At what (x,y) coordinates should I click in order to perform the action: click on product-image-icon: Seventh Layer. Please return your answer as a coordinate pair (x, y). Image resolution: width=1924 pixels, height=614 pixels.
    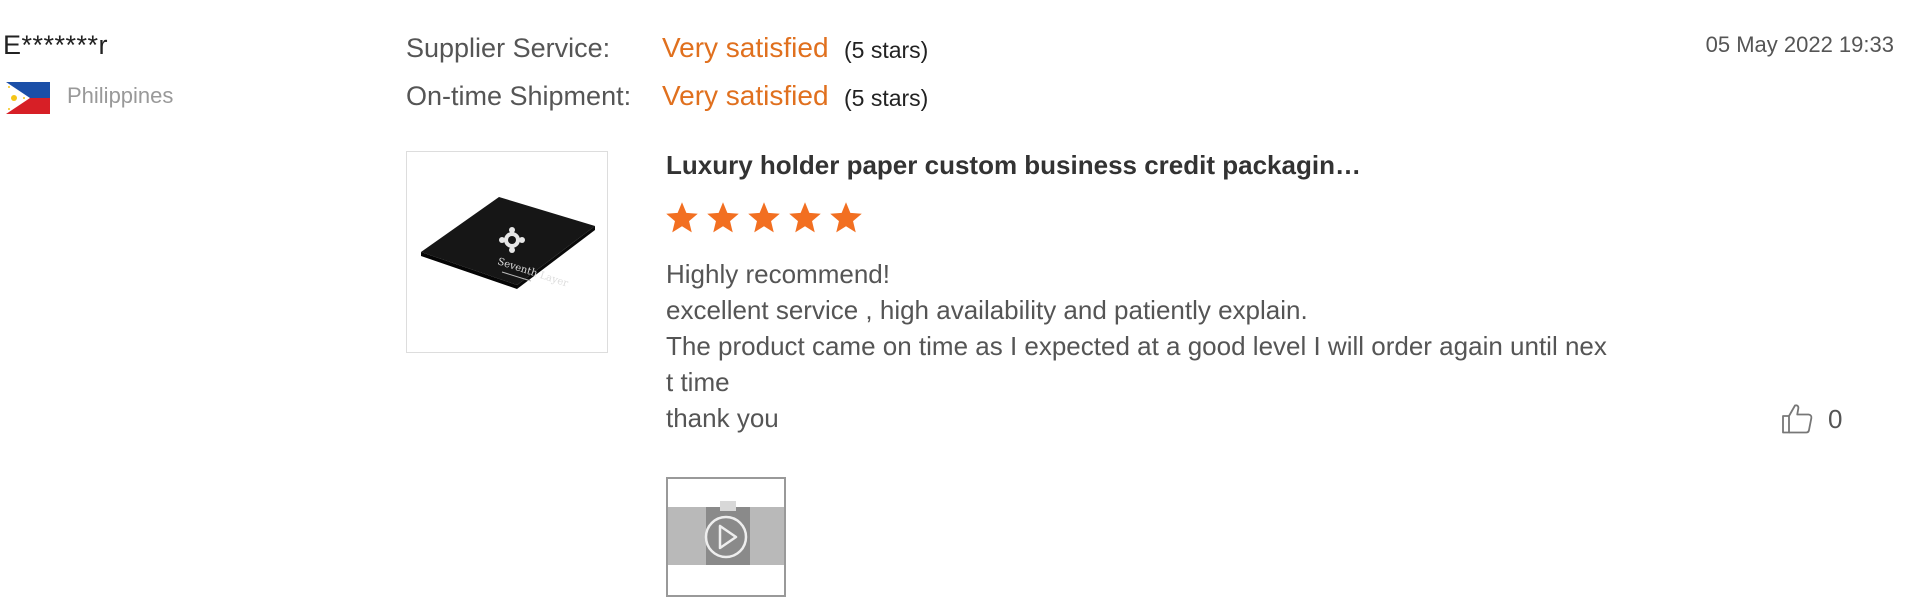
    Looking at the image, I should click on (507, 252).